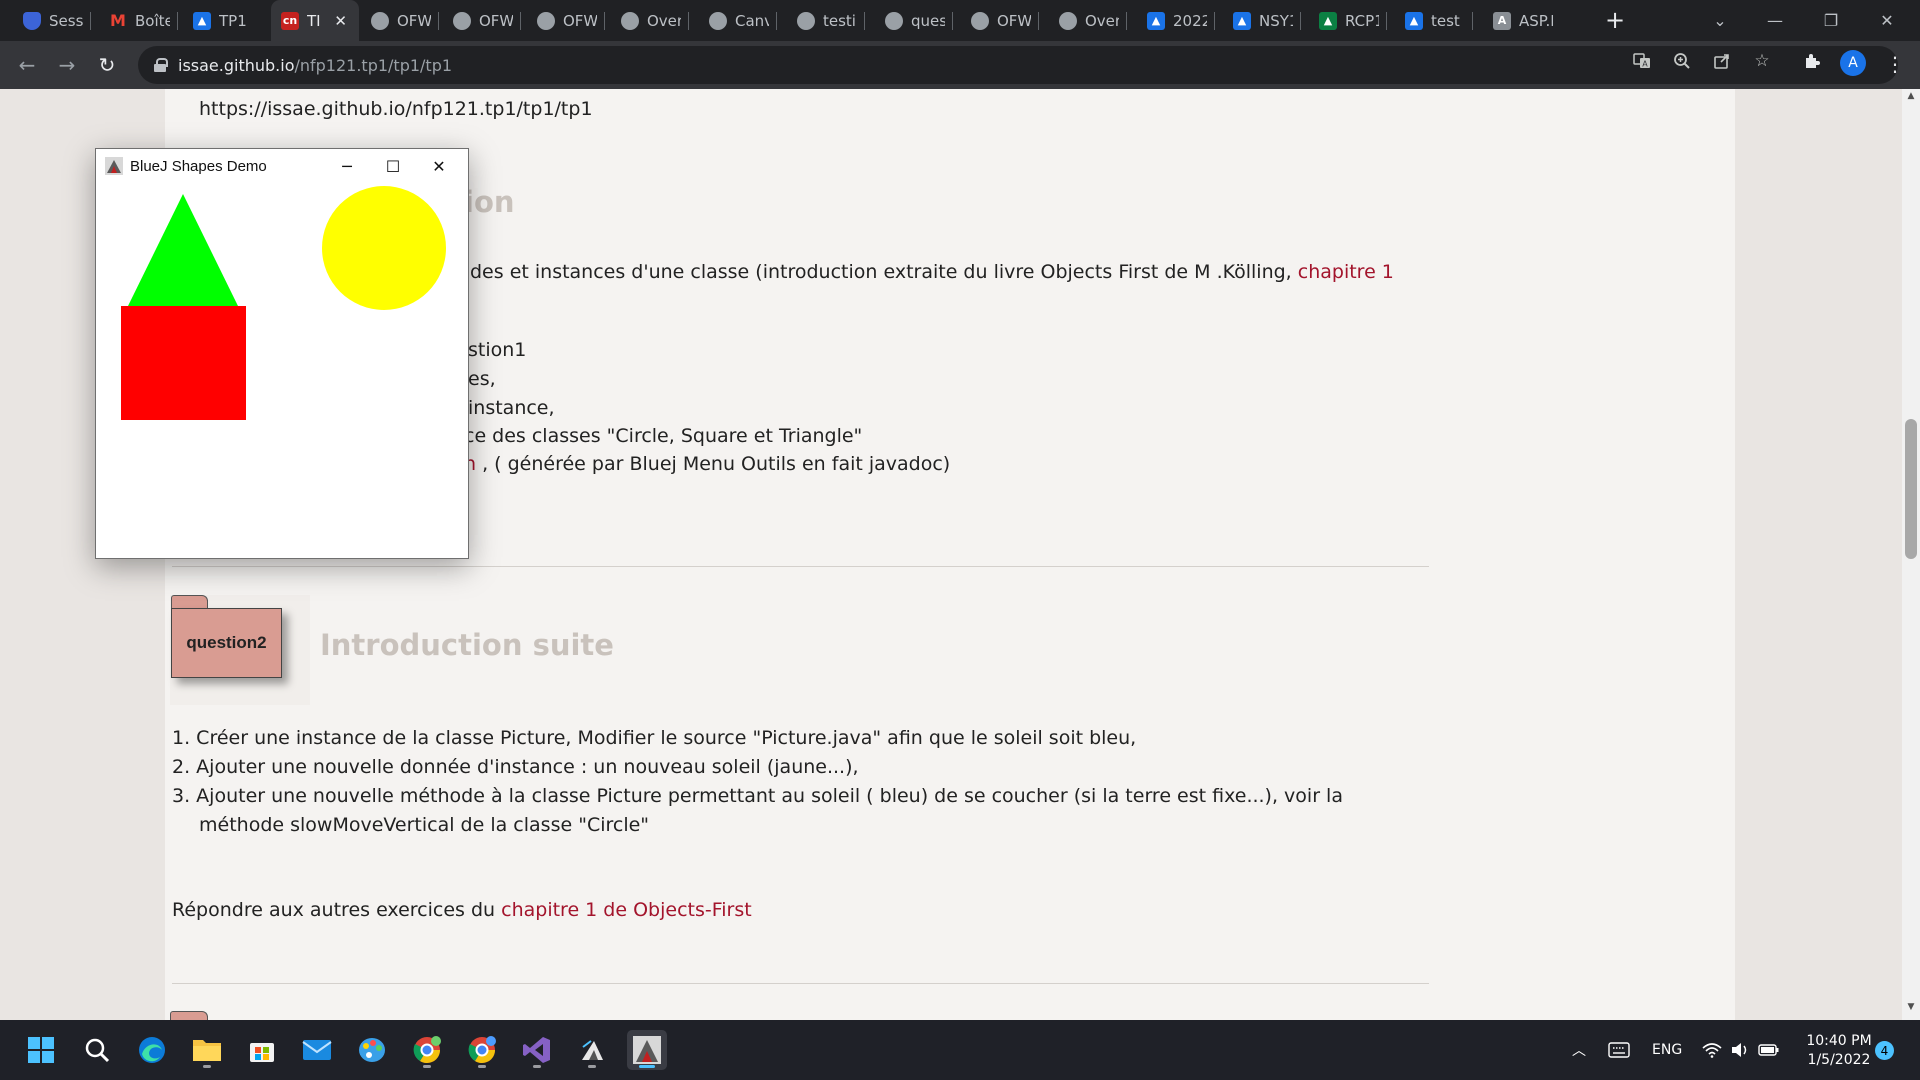  Describe the element at coordinates (1619, 1050) in the screenshot. I see `touch-keyboard-icon` at that location.